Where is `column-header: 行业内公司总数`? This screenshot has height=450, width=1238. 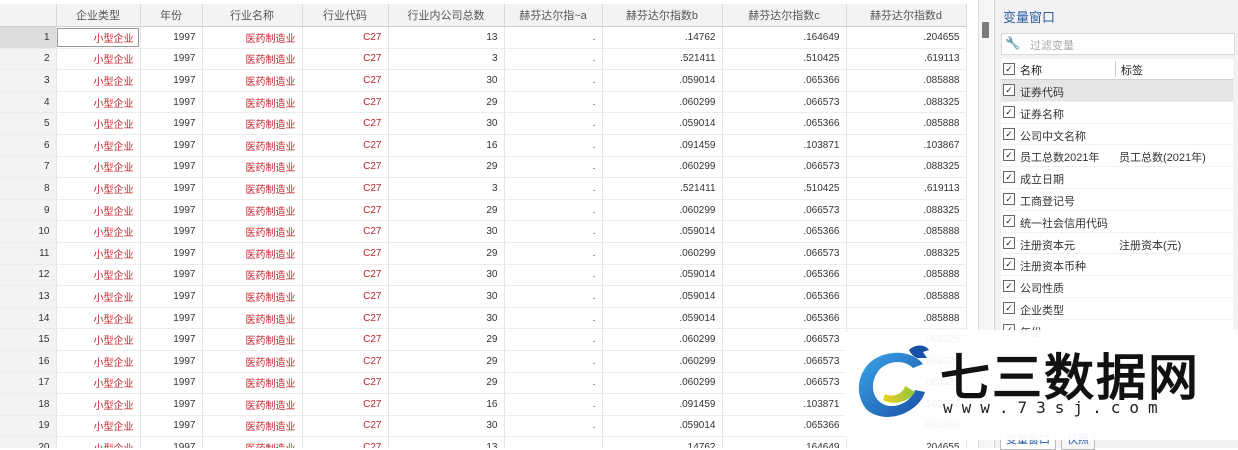
column-header: 行业内公司总数 is located at coordinates (446, 15).